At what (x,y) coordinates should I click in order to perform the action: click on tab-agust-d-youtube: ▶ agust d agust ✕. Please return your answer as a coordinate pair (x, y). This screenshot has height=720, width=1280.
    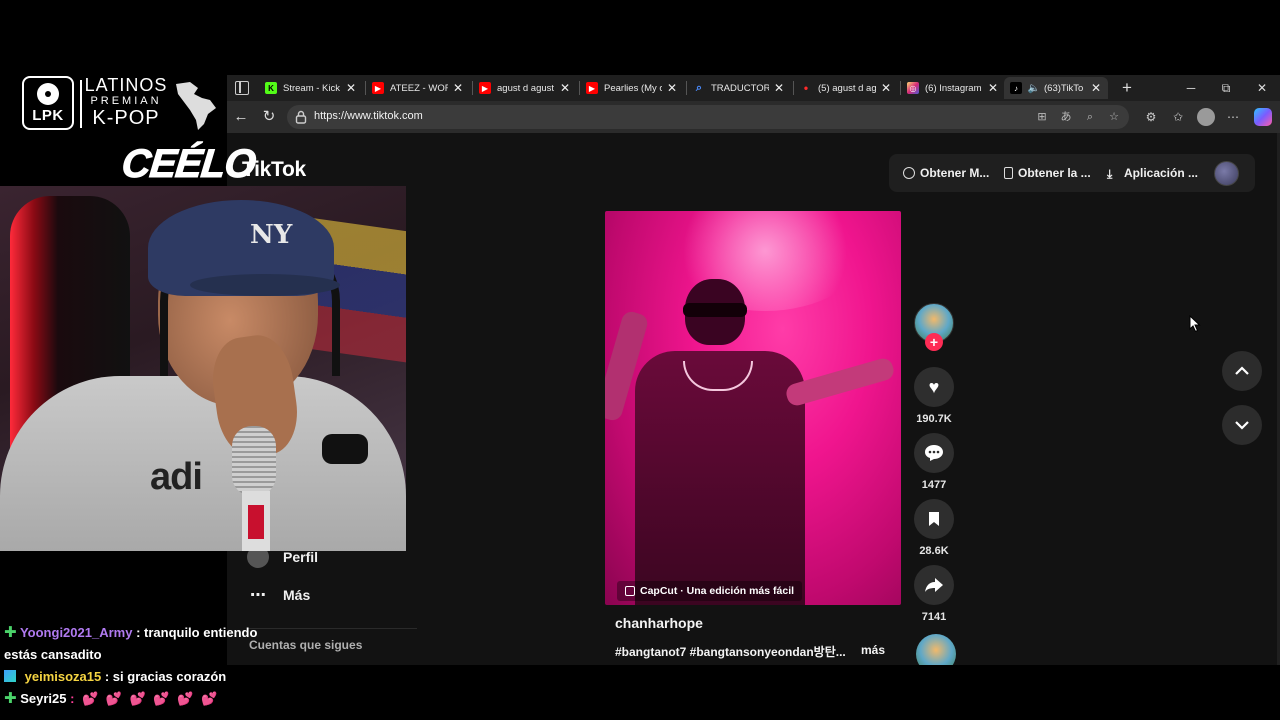
    Looking at the image, I should click on (525, 88).